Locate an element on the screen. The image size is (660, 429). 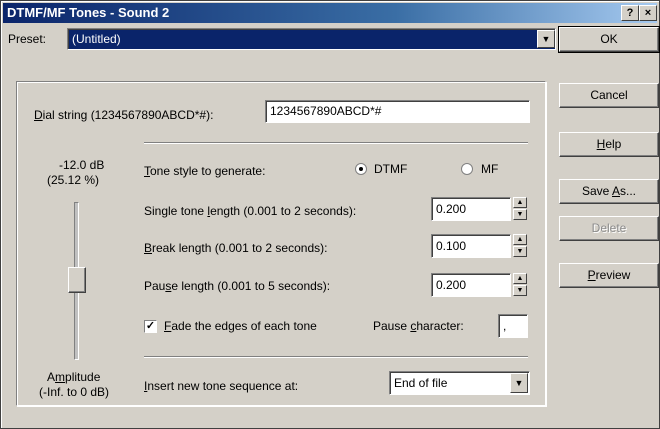
ok-button: OK is located at coordinates (609, 39).